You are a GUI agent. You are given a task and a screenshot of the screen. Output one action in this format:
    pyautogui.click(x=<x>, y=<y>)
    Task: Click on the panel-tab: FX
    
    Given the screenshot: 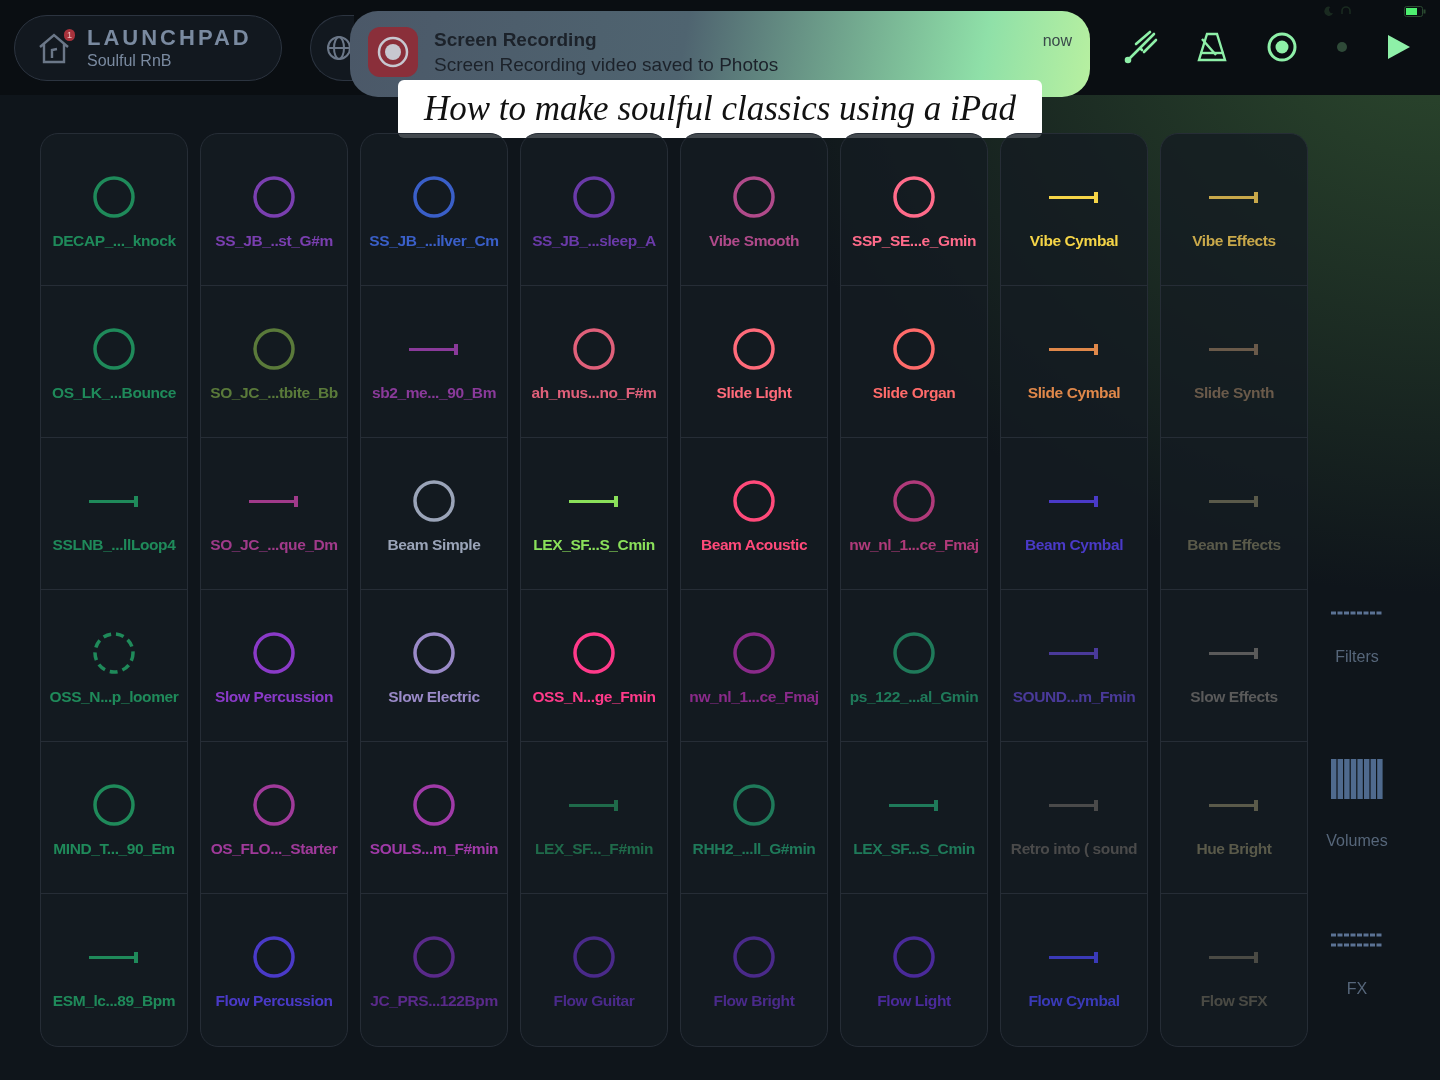 What is the action you would take?
    pyautogui.click(x=1357, y=967)
    